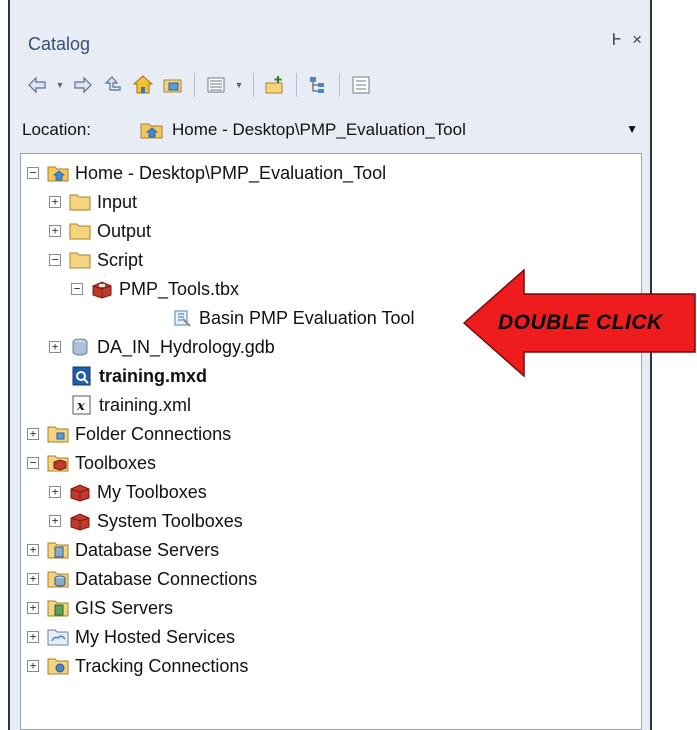 This screenshot has height=730, width=697. What do you see at coordinates (637, 40) in the screenshot?
I see `close-icon: ×` at bounding box center [637, 40].